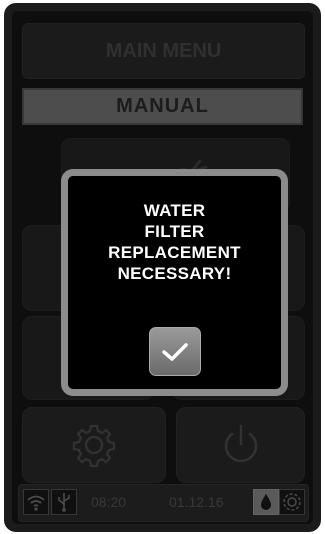 This screenshot has width=325, height=534. What do you see at coordinates (174, 242) in the screenshot?
I see `alert-message: WATER FILTER REPLACEMENT NECESSARY!` at bounding box center [174, 242].